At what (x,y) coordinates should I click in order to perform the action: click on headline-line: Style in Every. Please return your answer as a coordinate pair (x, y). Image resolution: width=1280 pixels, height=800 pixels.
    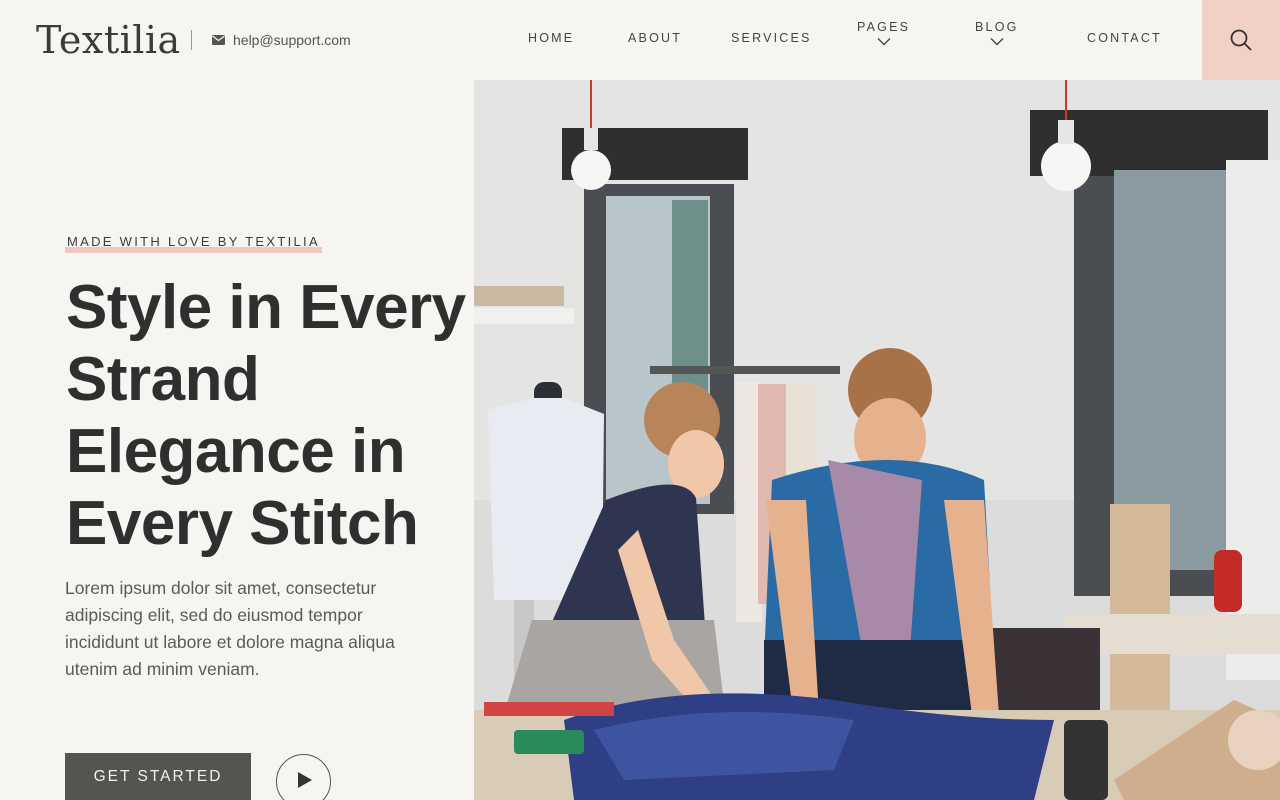
    Looking at the image, I should click on (266, 307).